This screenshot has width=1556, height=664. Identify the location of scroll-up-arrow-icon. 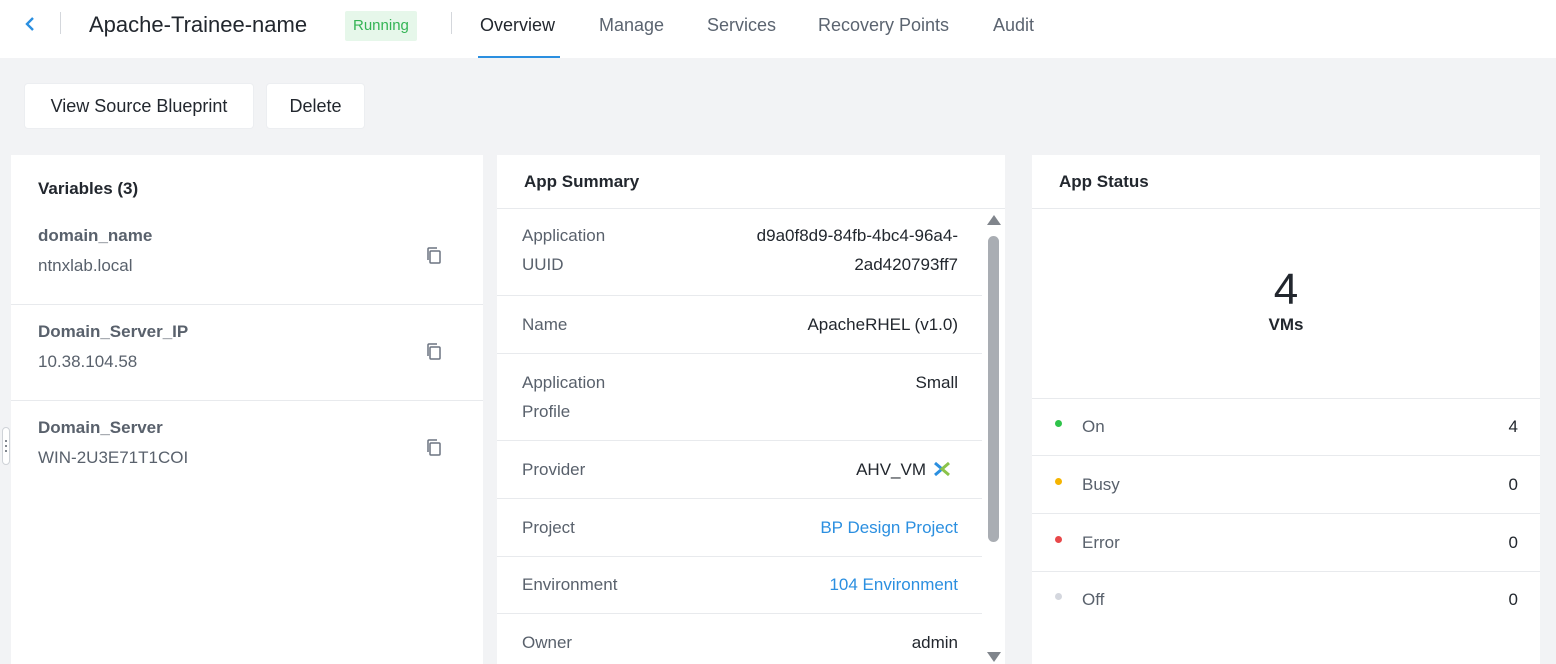
(994, 220).